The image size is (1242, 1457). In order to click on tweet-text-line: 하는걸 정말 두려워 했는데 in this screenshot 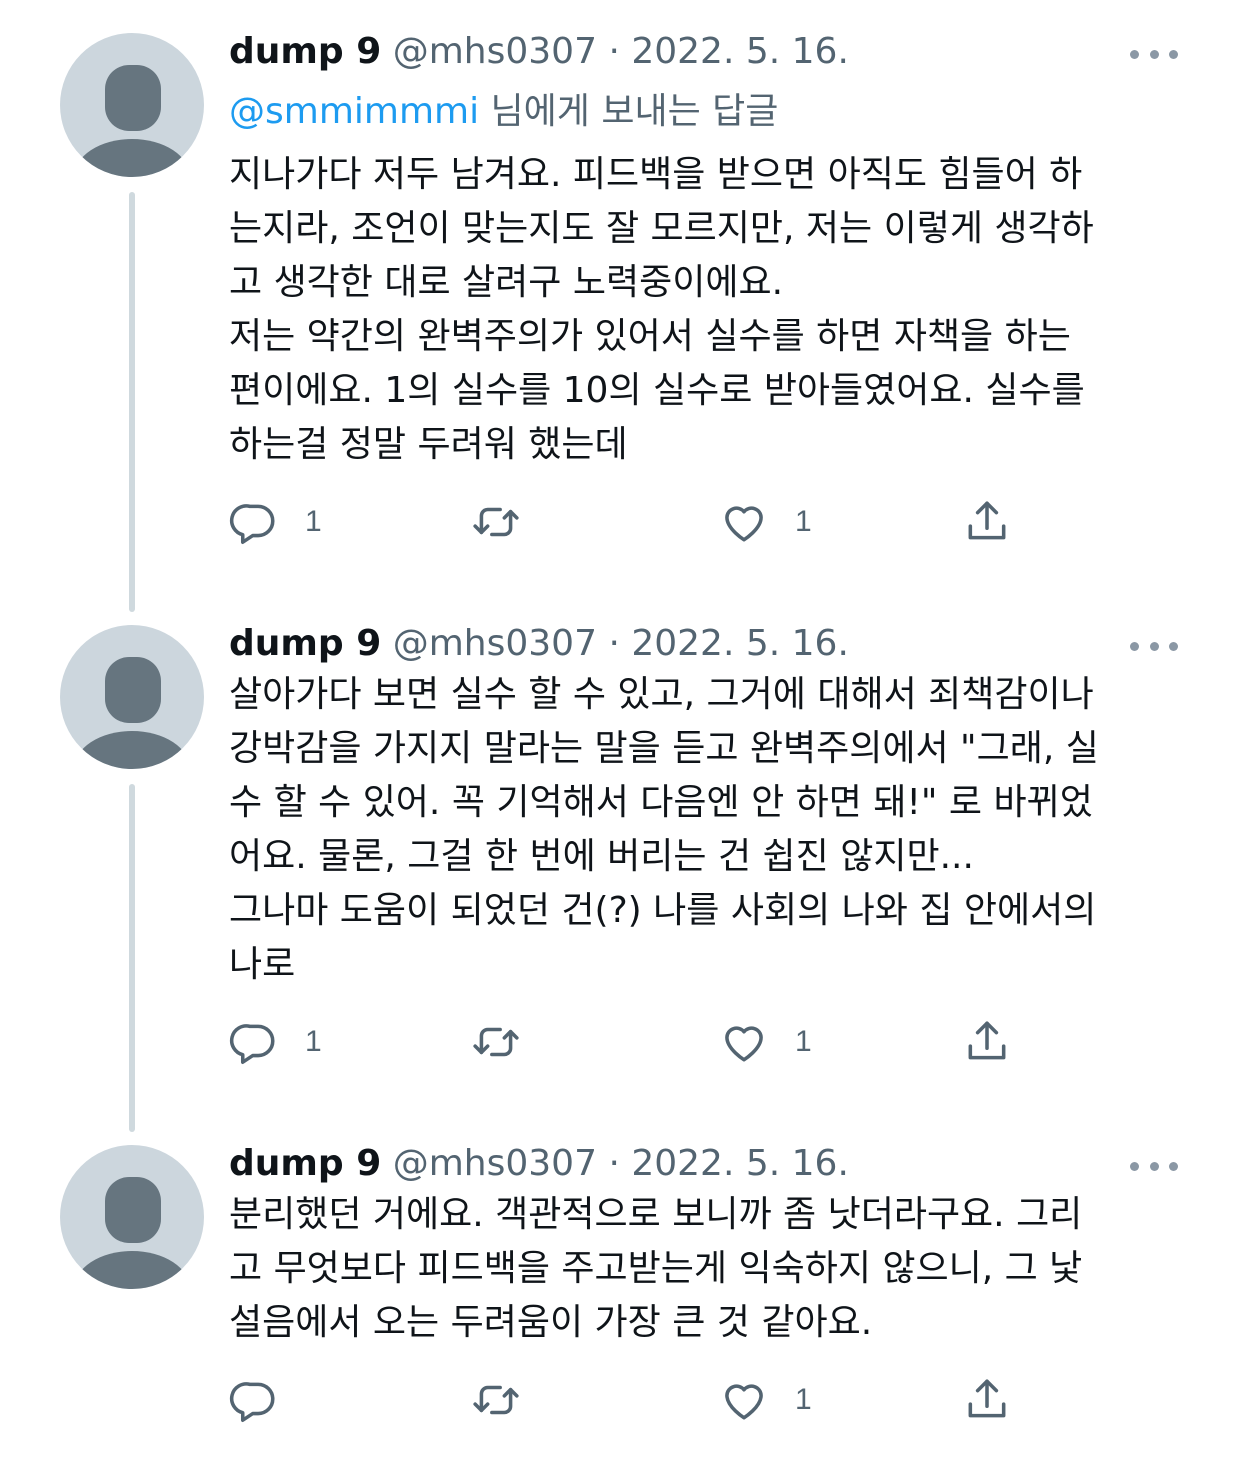, I will do `click(428, 444)`.